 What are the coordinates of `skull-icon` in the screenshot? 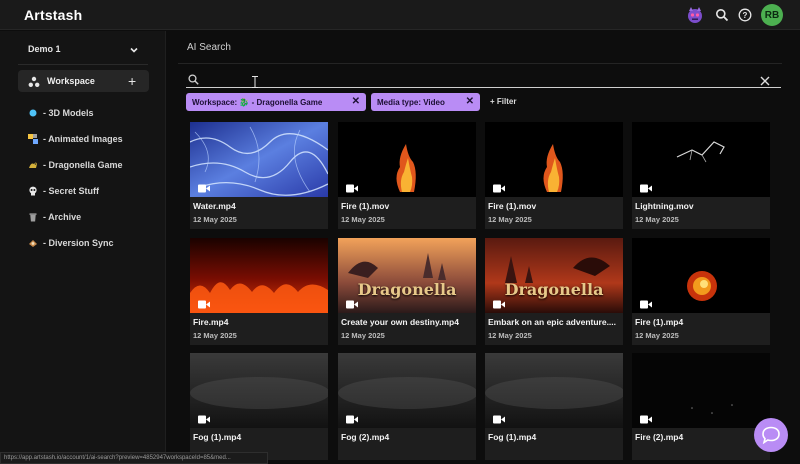 It's located at (33, 191).